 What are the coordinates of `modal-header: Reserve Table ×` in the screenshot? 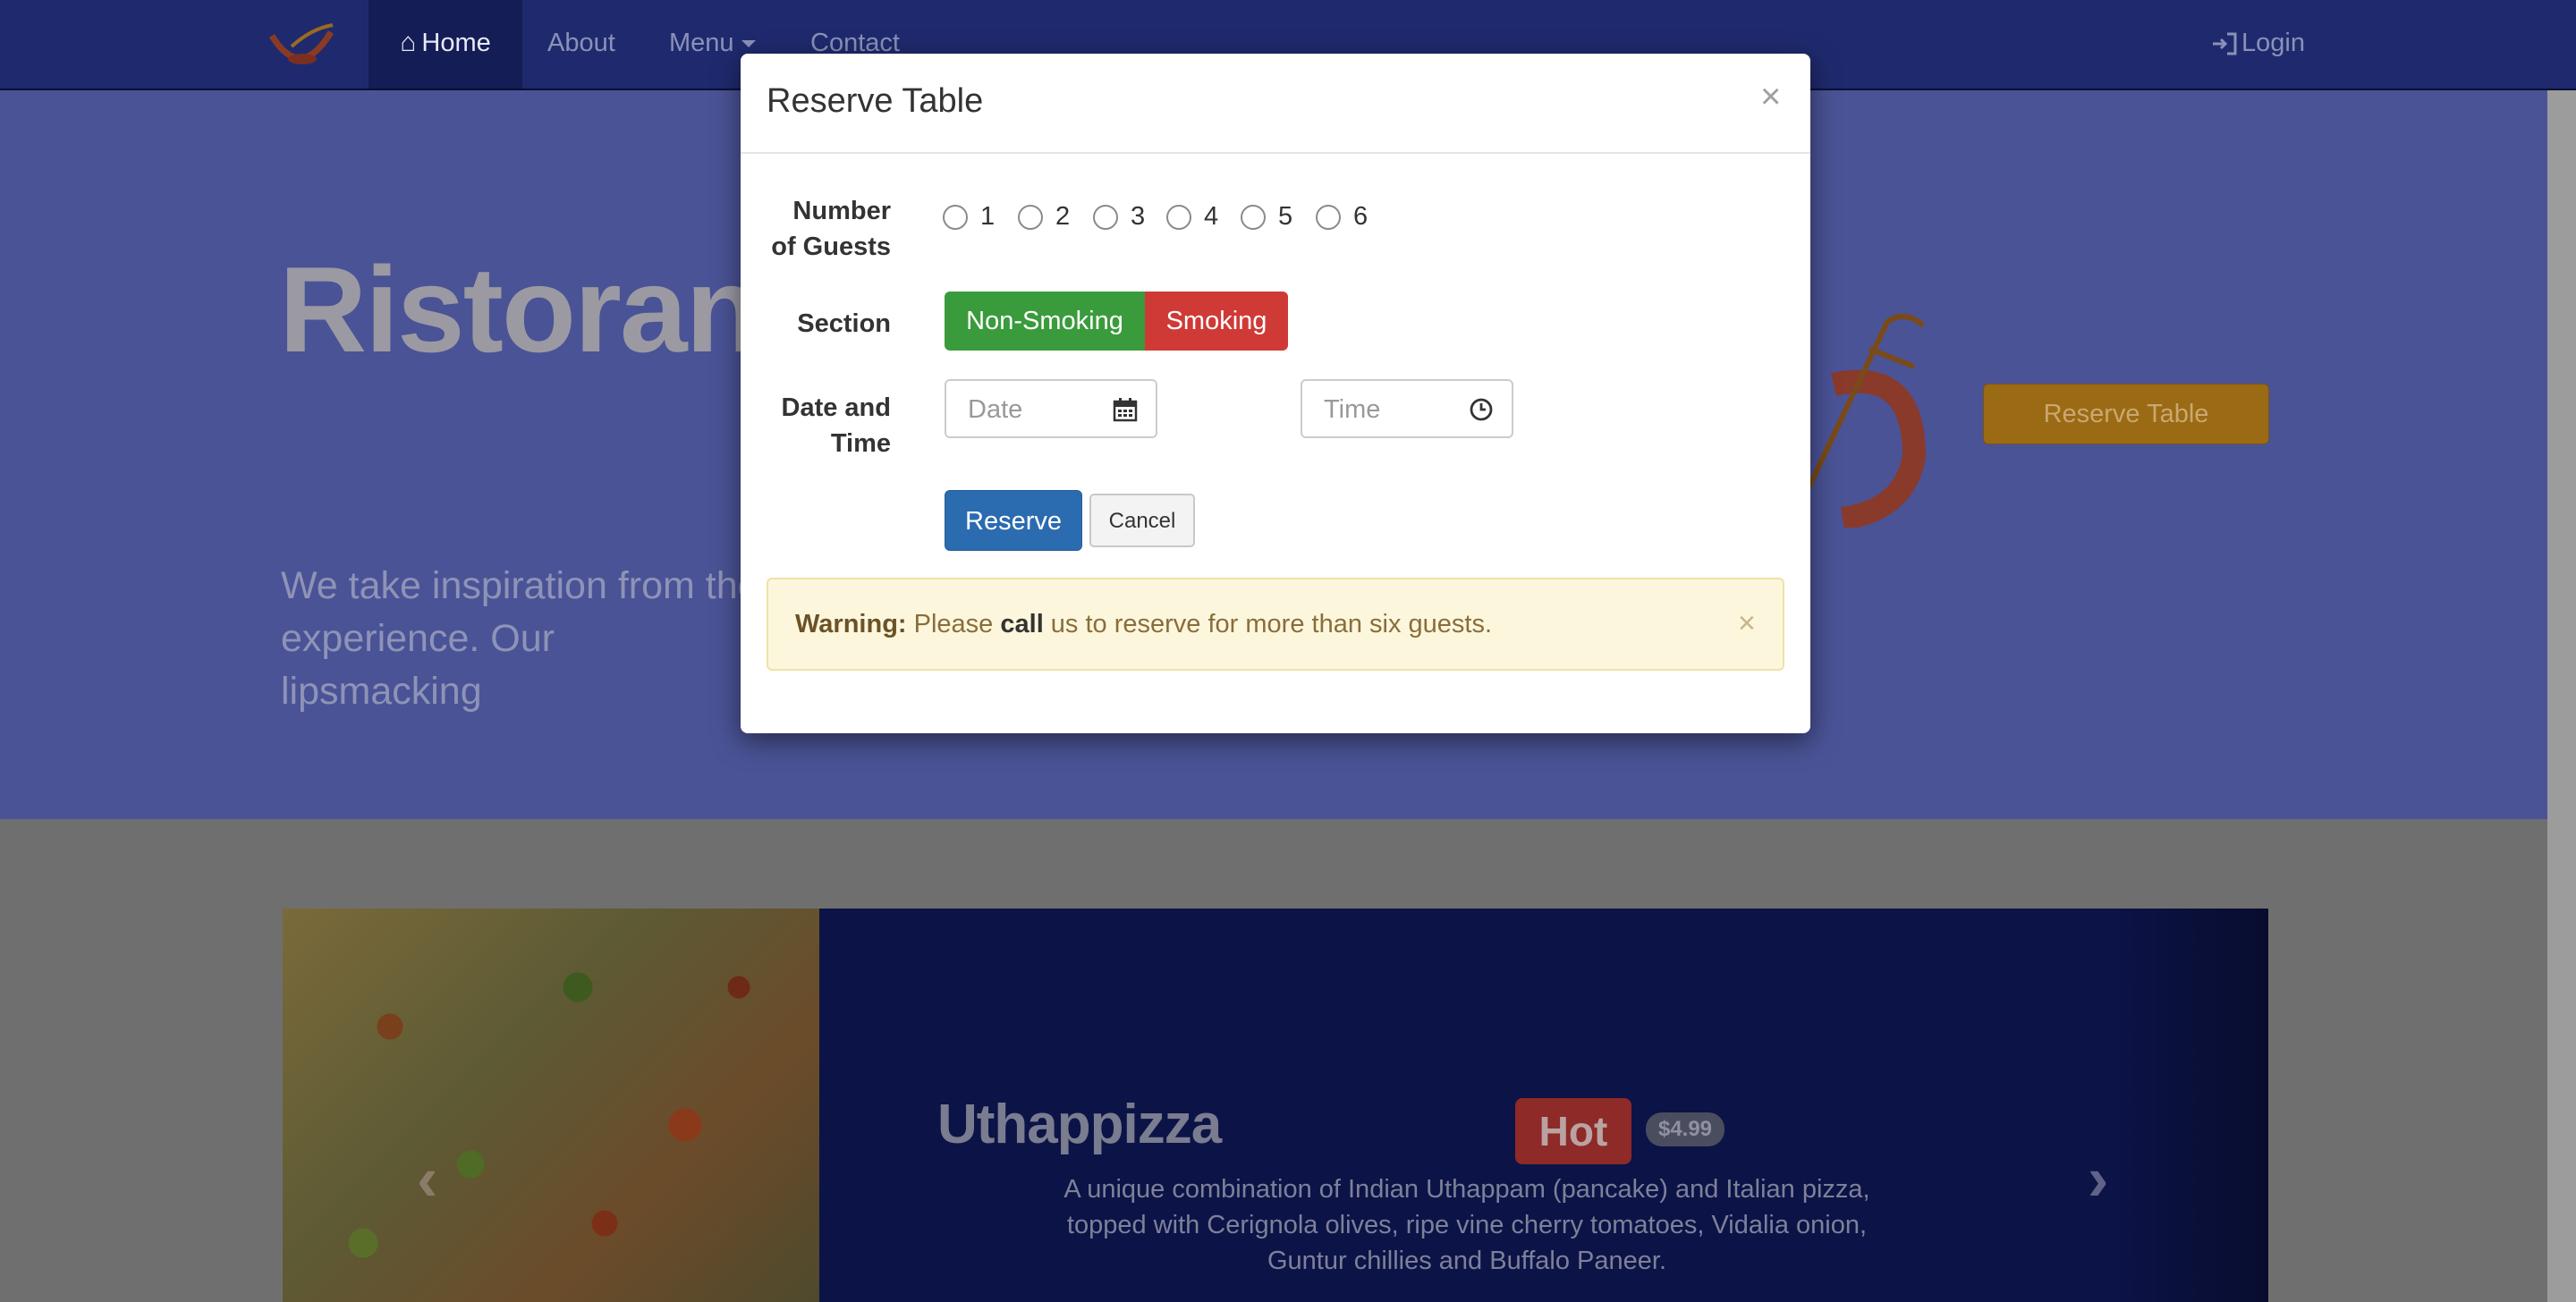 It's located at (1275, 104).